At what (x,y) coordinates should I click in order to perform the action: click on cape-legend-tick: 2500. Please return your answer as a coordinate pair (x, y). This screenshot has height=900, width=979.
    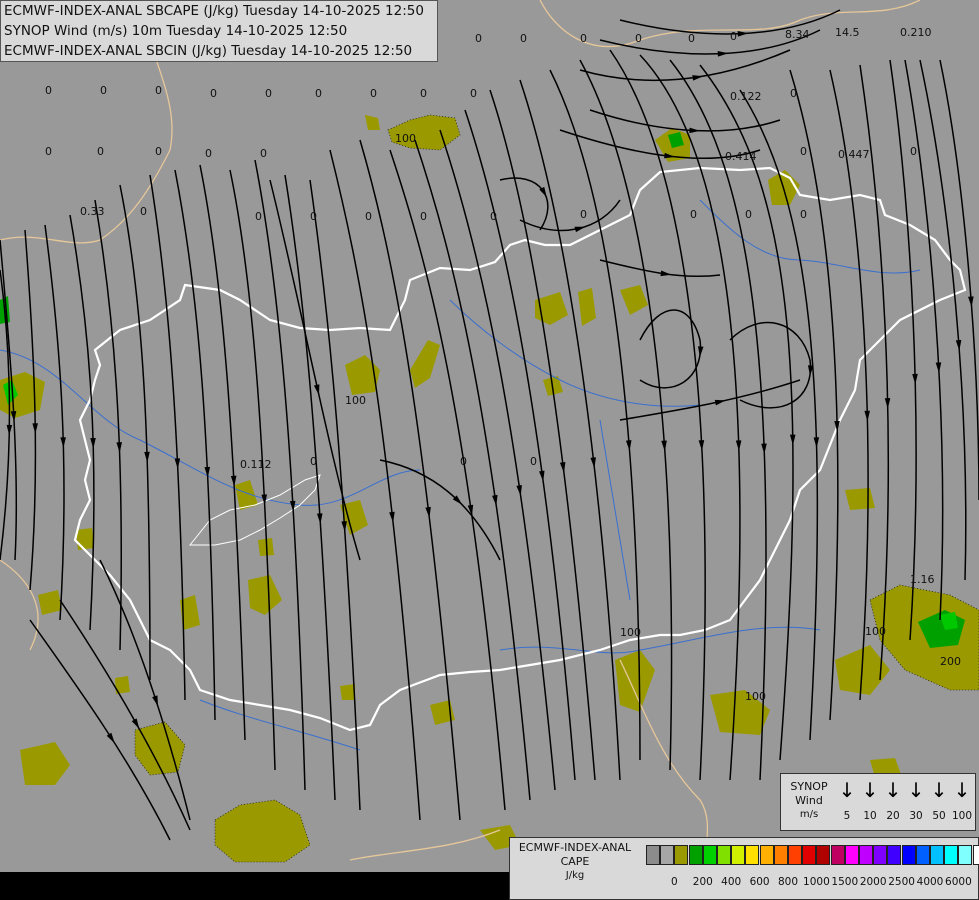
    Looking at the image, I should click on (901, 882).